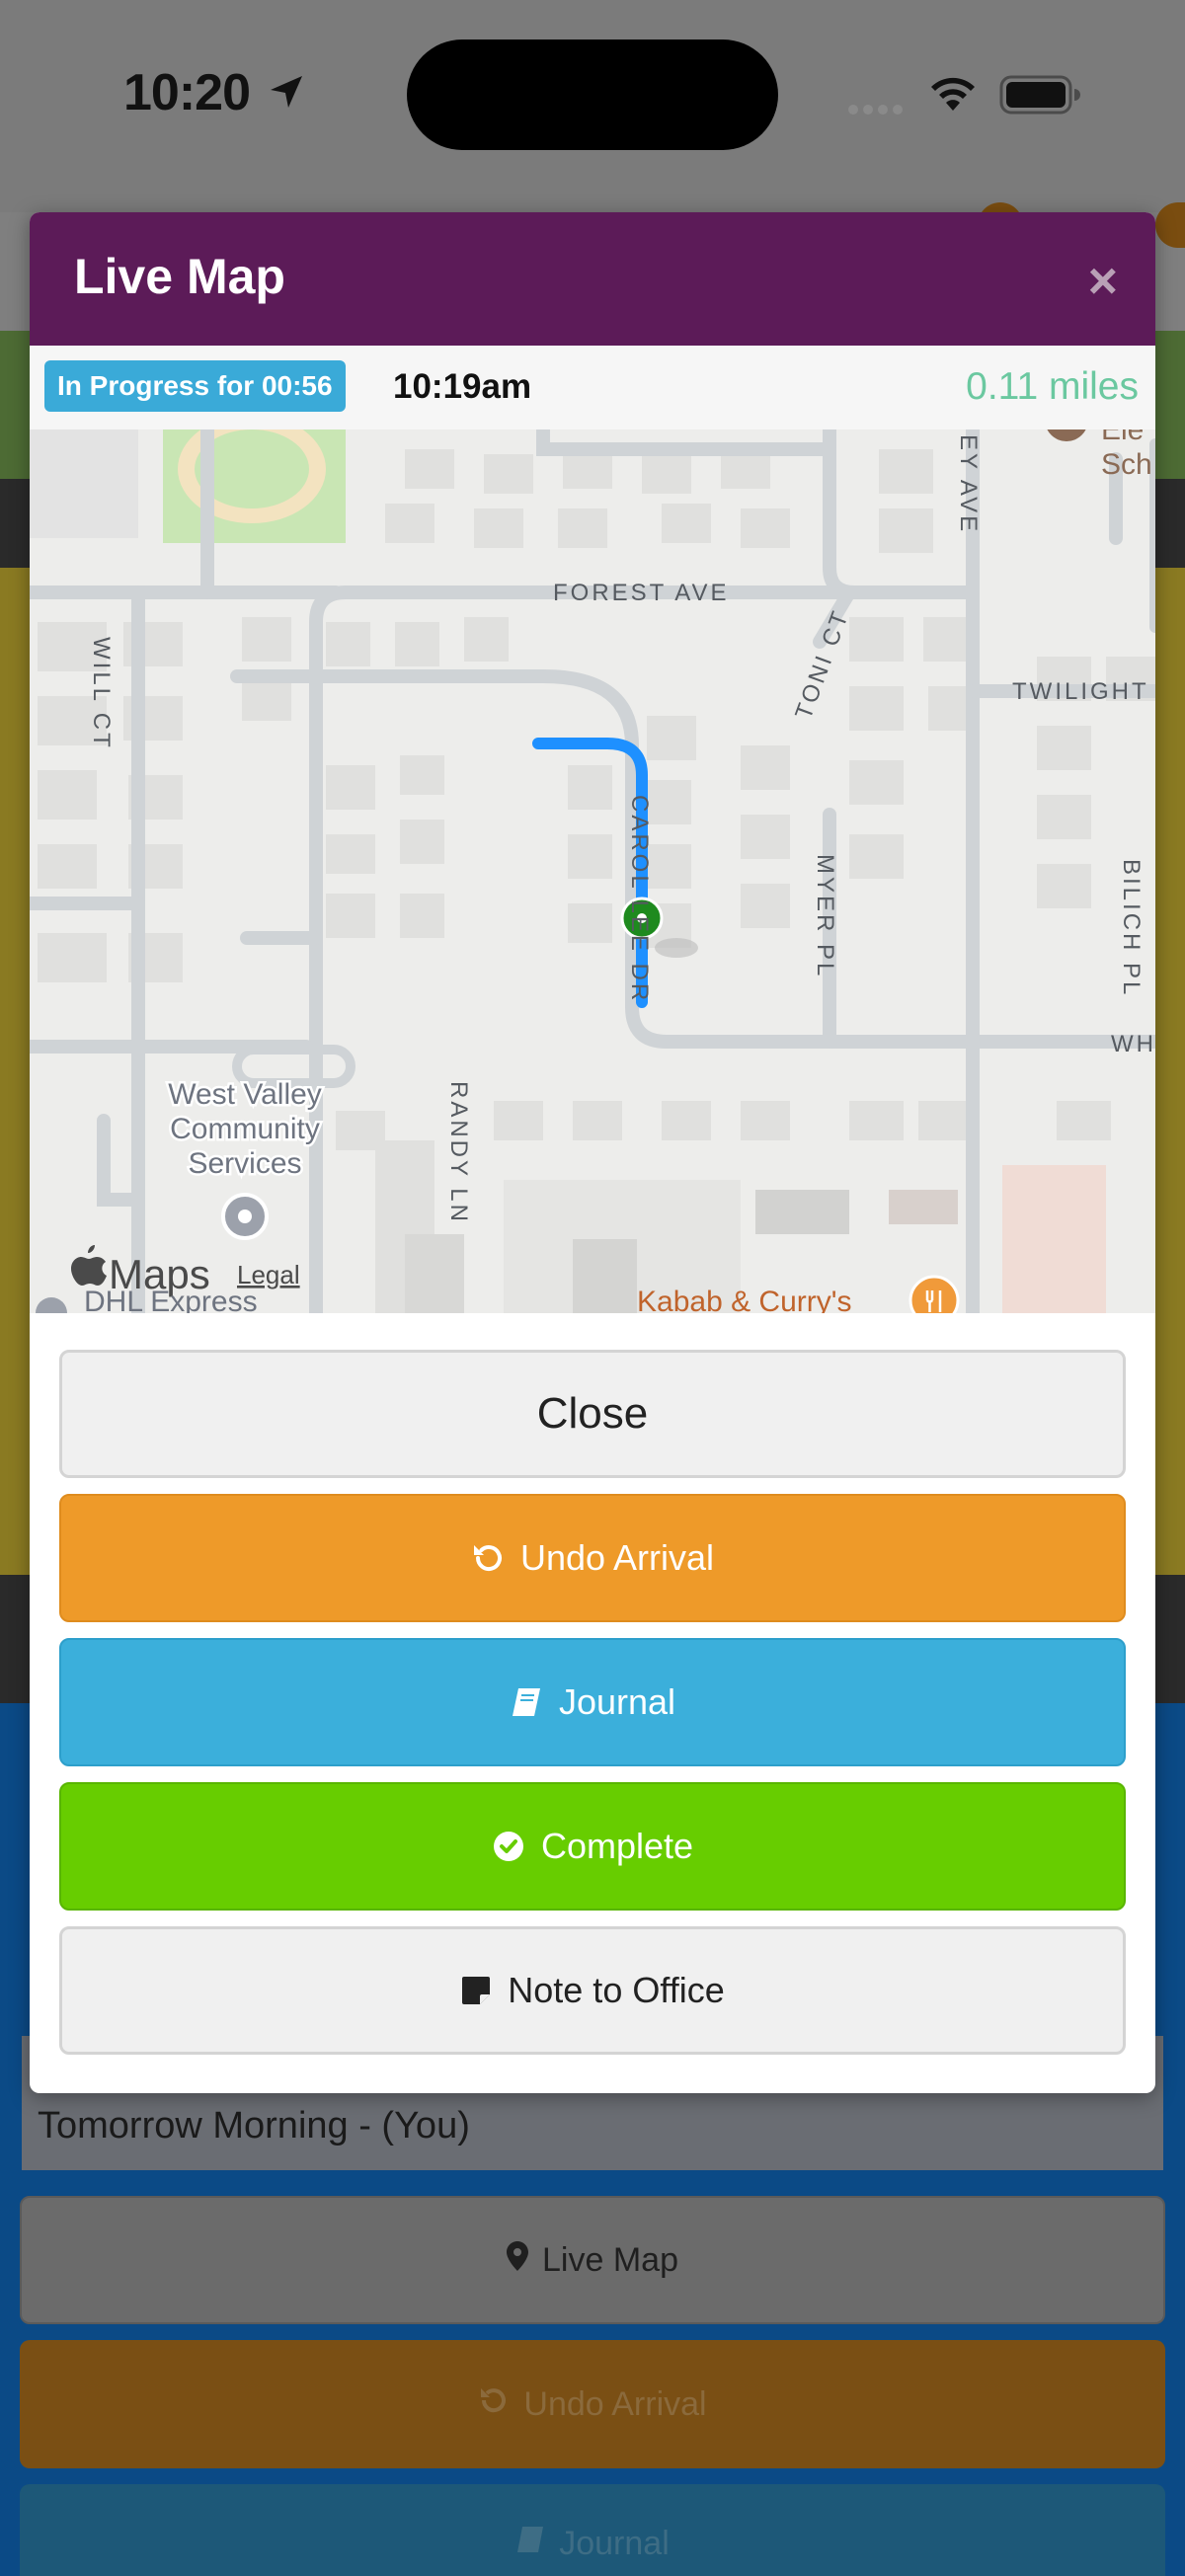  What do you see at coordinates (610, 2259) in the screenshot?
I see `background-live-map-label: Live Map` at bounding box center [610, 2259].